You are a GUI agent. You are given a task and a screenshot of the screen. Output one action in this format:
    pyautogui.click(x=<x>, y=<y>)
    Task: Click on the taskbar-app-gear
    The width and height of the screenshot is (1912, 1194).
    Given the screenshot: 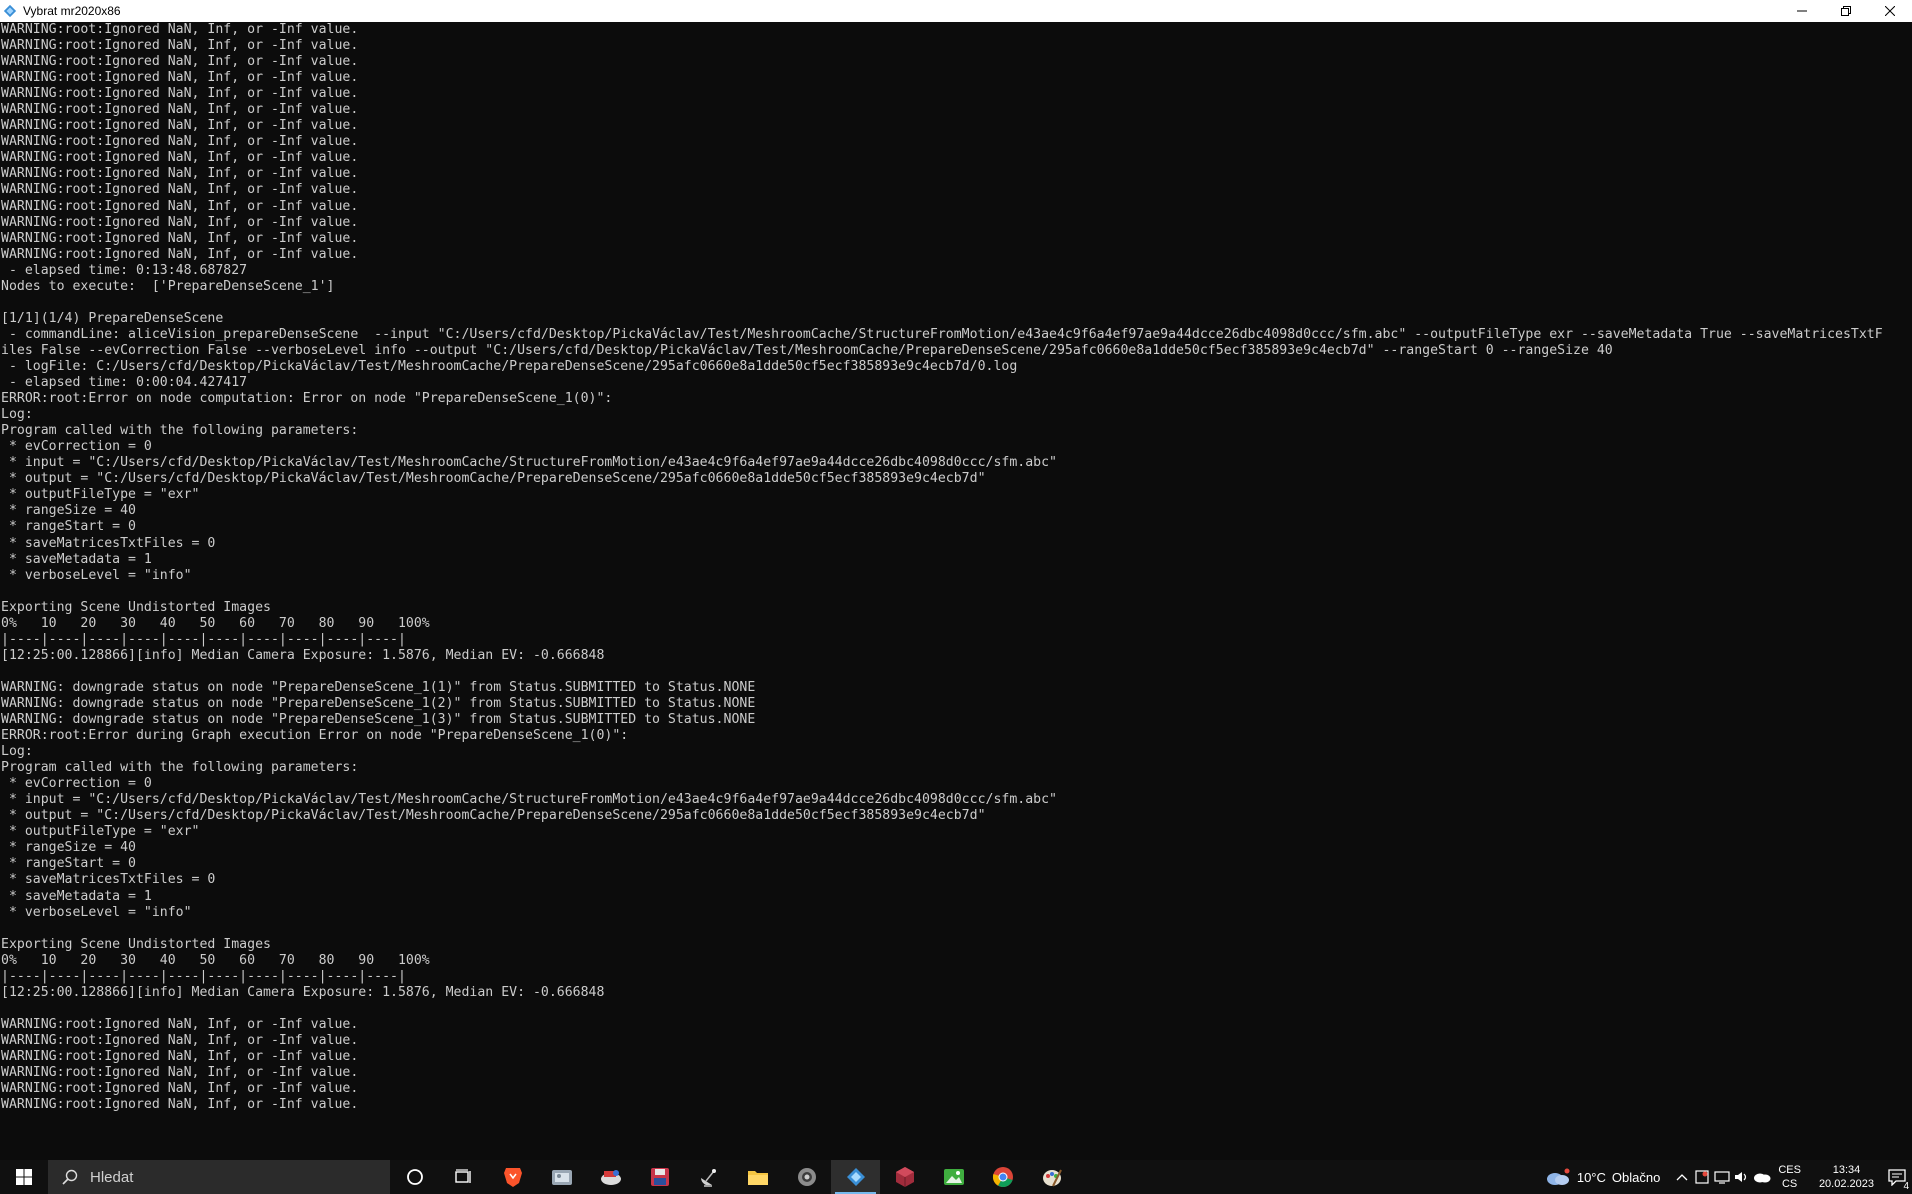 What is the action you would take?
    pyautogui.click(x=806, y=1177)
    